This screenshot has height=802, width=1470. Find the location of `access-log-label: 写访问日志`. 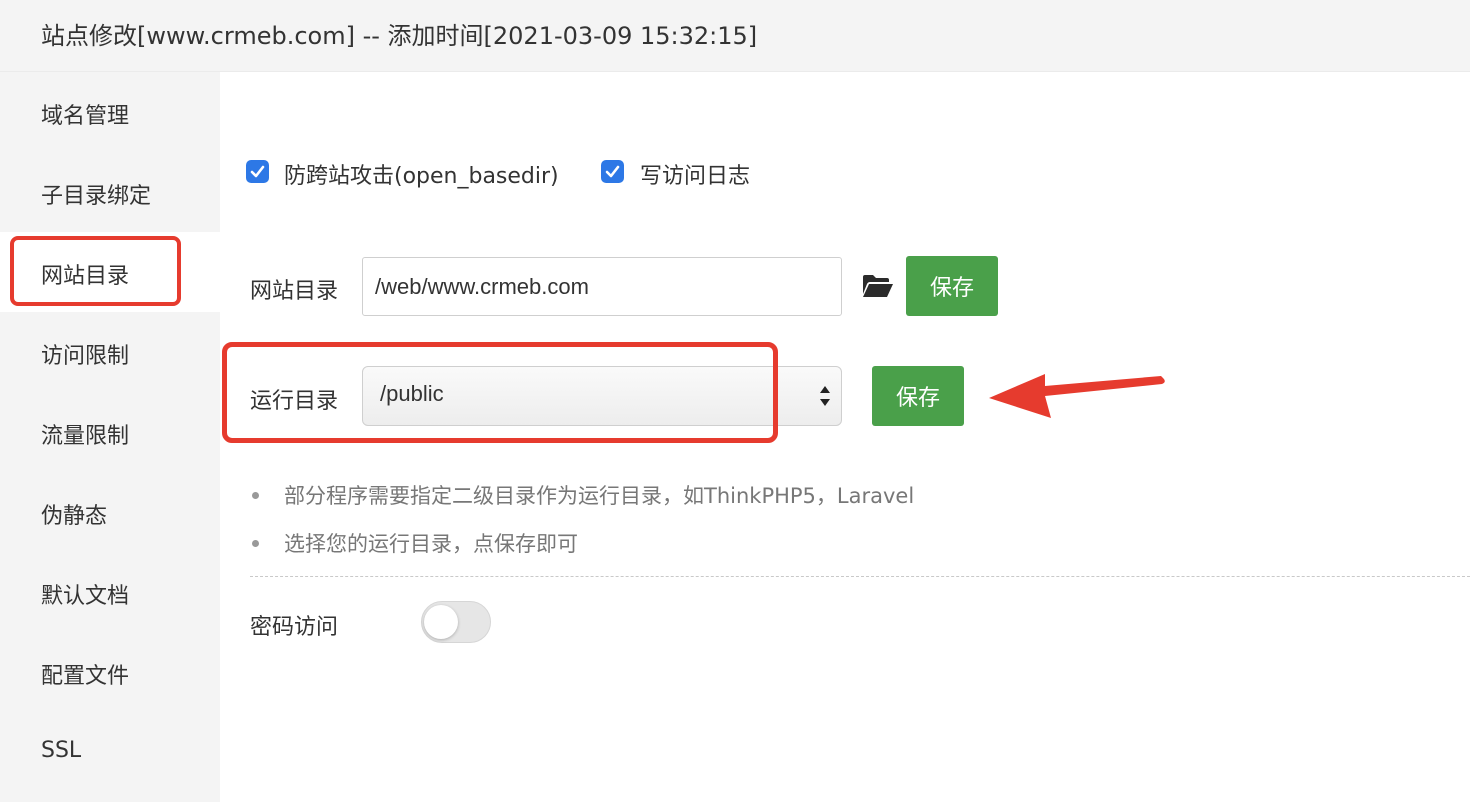

access-log-label: 写访问日志 is located at coordinates (695, 176).